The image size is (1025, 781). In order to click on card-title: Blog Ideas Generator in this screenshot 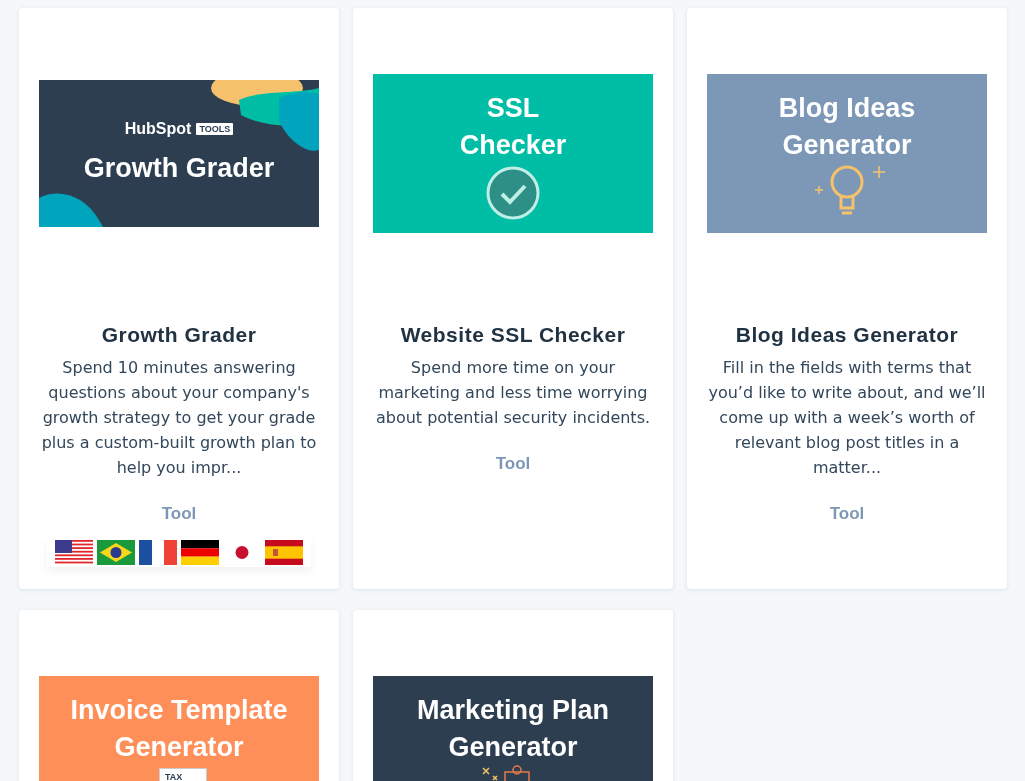, I will do `click(847, 335)`.